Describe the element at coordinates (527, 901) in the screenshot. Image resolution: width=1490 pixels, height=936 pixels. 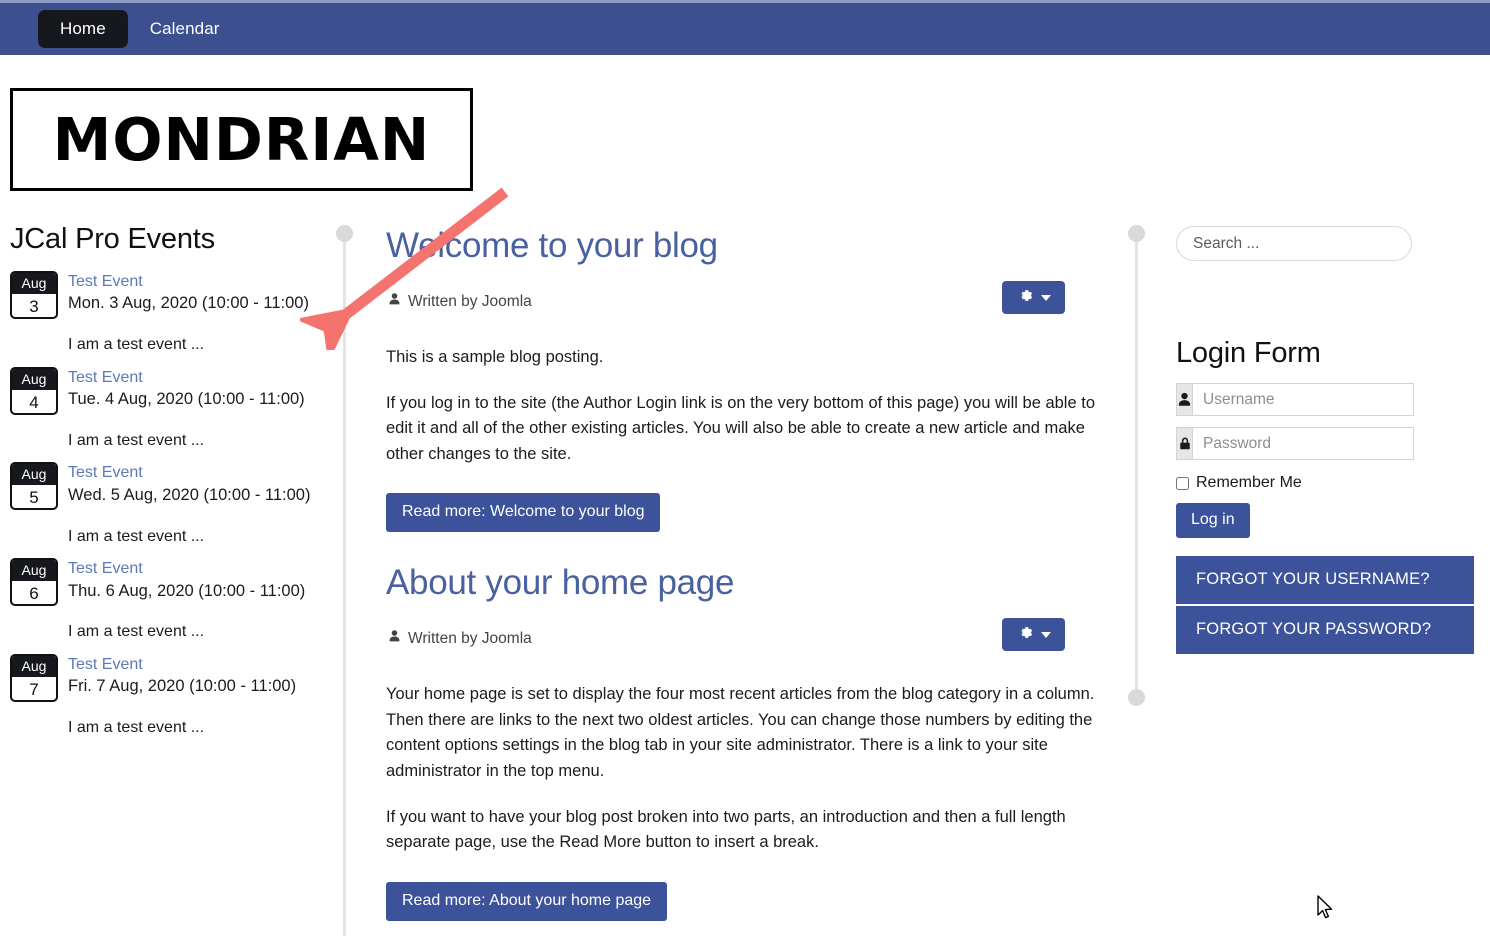
I see `read-more-button: Read more: About your home page` at that location.